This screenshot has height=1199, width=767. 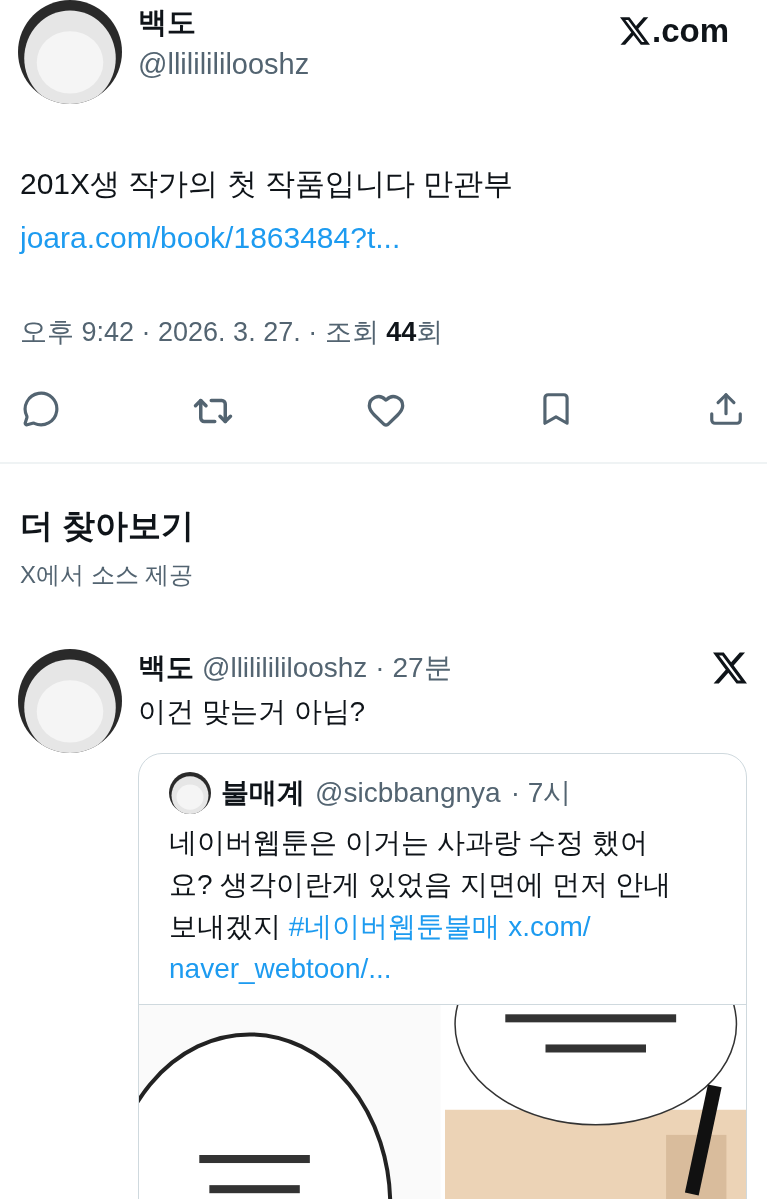 What do you see at coordinates (408, 793) in the screenshot?
I see `author-handle: @sicbbangnya` at bounding box center [408, 793].